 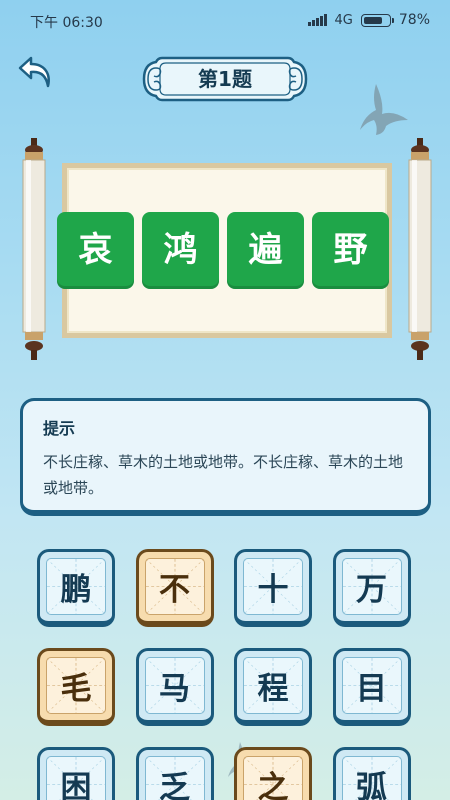 What do you see at coordinates (273, 785) in the screenshot?
I see `candidate-char: 之` at bounding box center [273, 785].